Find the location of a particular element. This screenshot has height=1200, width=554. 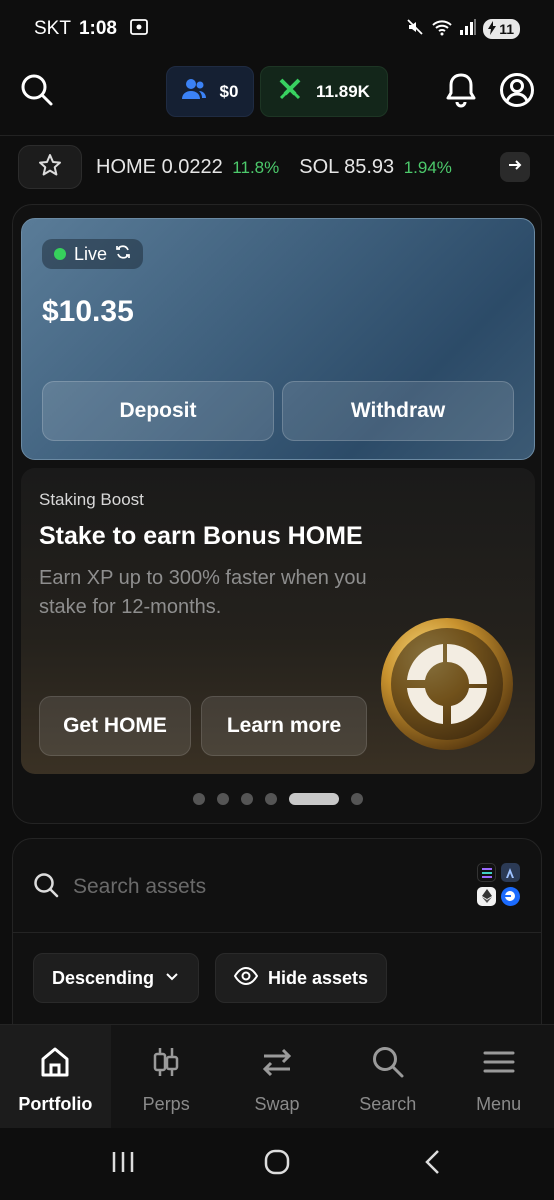

nav-label: Menu is located at coordinates (499, 1104).